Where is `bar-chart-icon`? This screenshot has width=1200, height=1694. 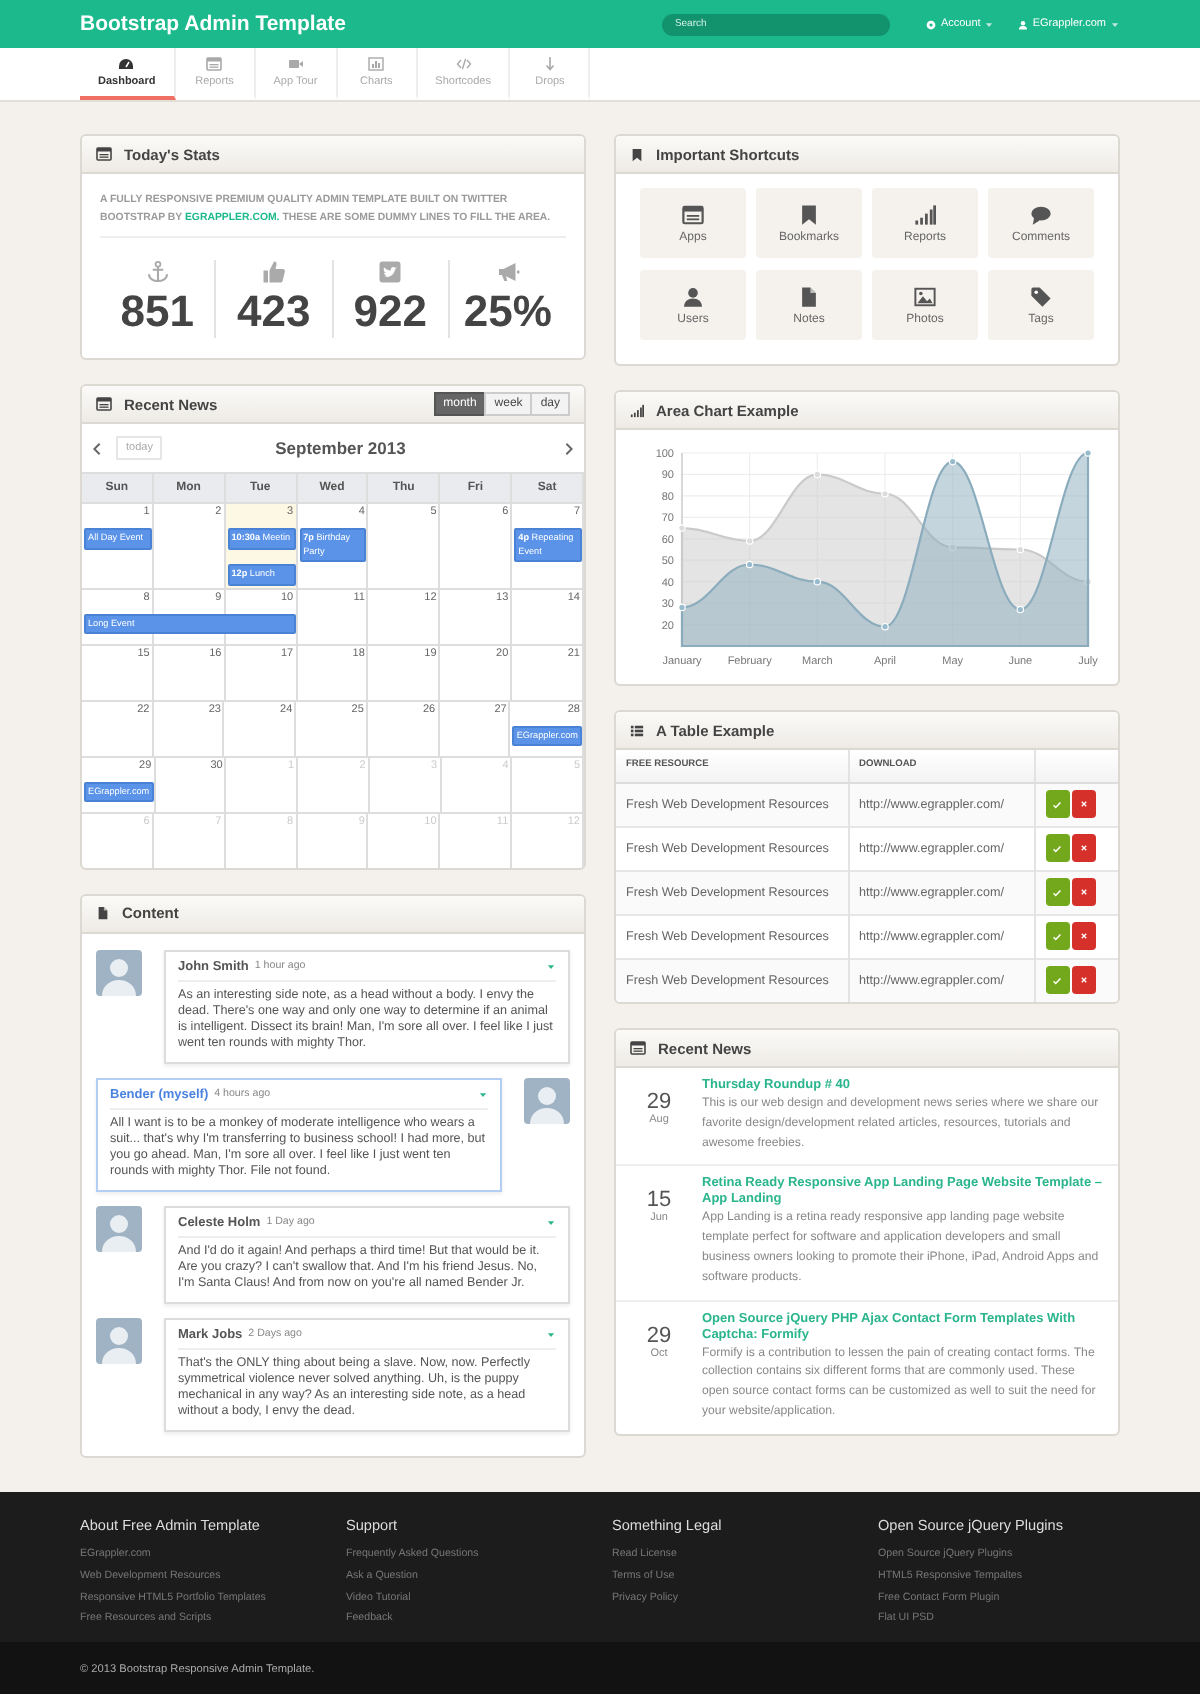 bar-chart-icon is located at coordinates (376, 64).